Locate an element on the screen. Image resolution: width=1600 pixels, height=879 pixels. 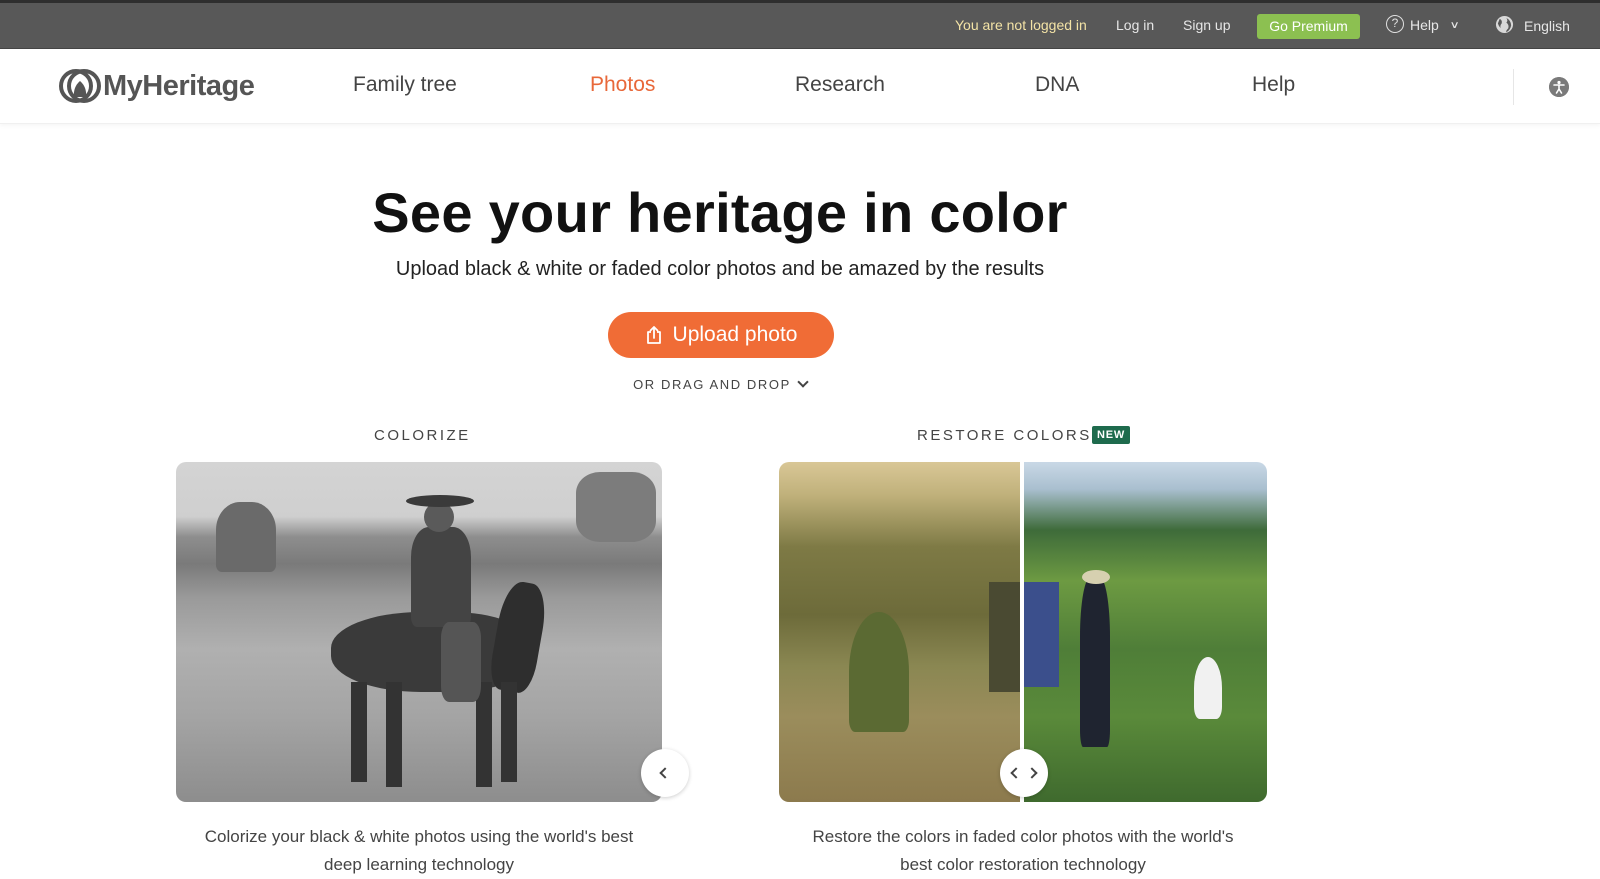
help-menu: ? Help ∨ is located at coordinates (1423, 24).